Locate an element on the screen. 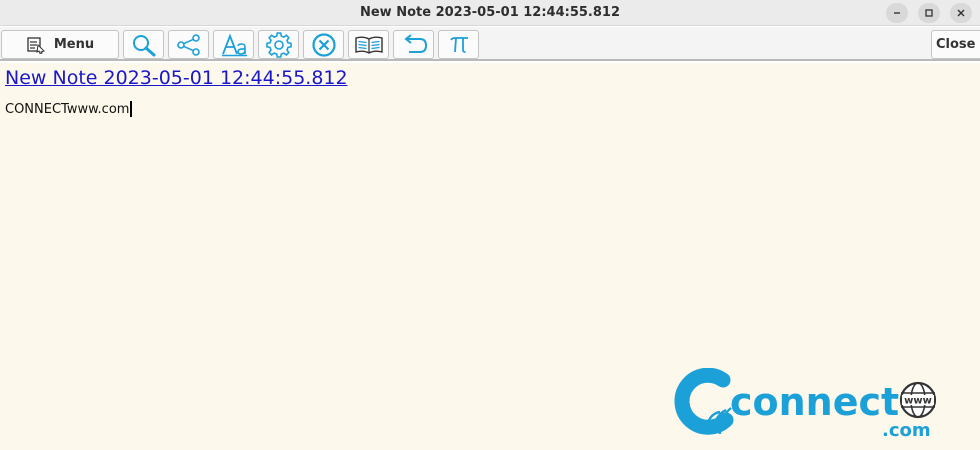 Image resolution: width=980 pixels, height=450 pixels. pi-icon is located at coordinates (458, 44).